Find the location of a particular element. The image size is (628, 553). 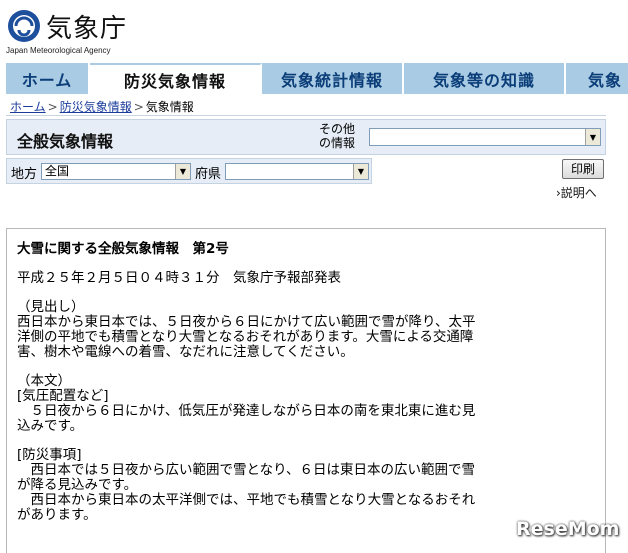

jma-logo: 気象庁 Japan Meteorological Agency is located at coordinates (106, 31).